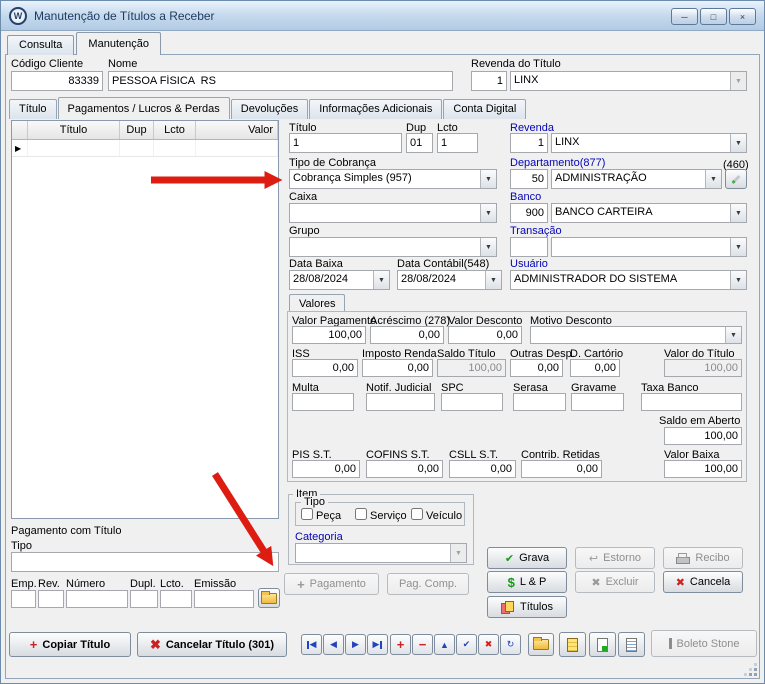  Describe the element at coordinates (417, 514) in the screenshot. I see `veiculo-checkbox` at that location.